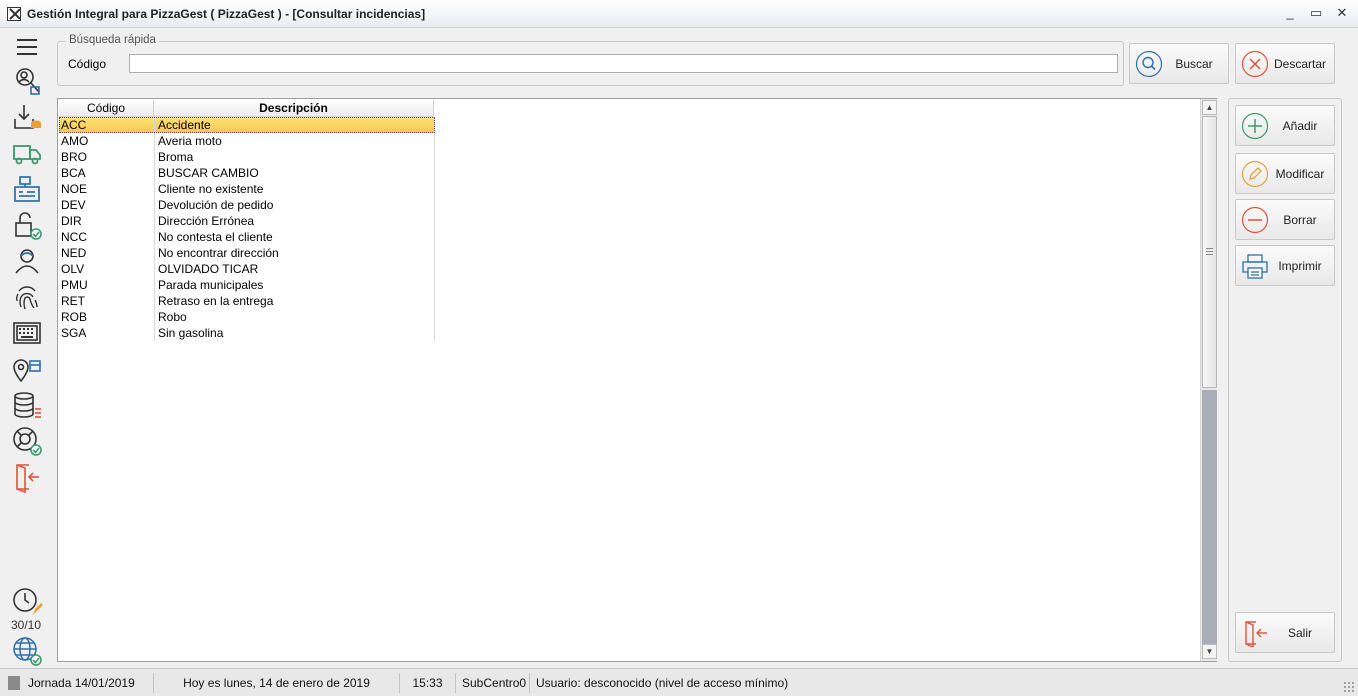  I want to click on cell-description: Robo, so click(295, 317).